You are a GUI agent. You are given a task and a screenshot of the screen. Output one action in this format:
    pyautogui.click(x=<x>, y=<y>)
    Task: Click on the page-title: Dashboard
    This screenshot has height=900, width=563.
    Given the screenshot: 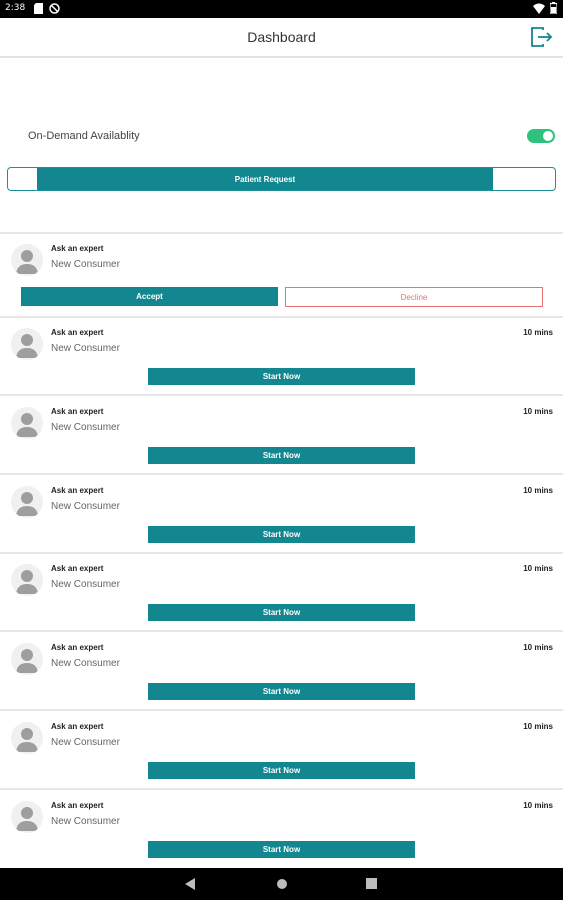 What is the action you would take?
    pyautogui.click(x=281, y=37)
    